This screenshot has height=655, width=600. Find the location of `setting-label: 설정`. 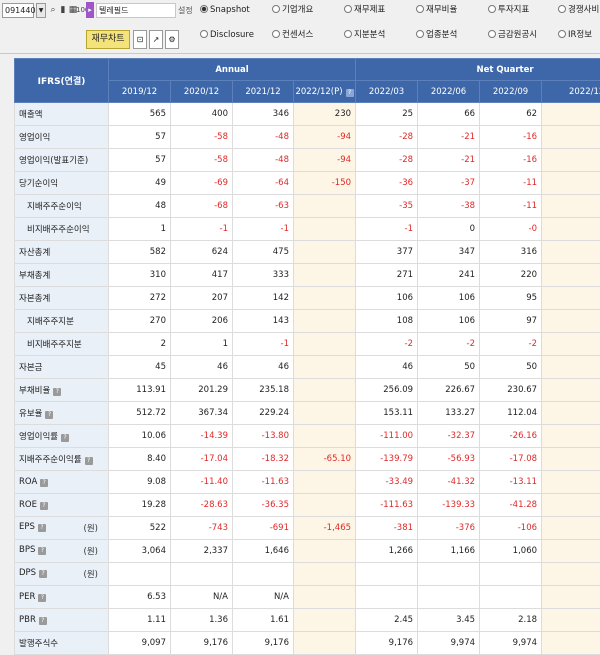

setting-label: 설정 is located at coordinates (185, 10).